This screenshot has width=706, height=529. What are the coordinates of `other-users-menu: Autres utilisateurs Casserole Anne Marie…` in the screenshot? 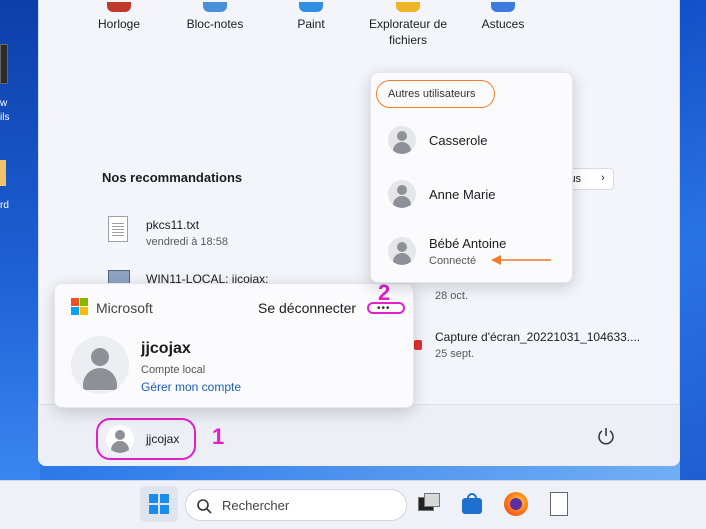 It's located at (471, 177).